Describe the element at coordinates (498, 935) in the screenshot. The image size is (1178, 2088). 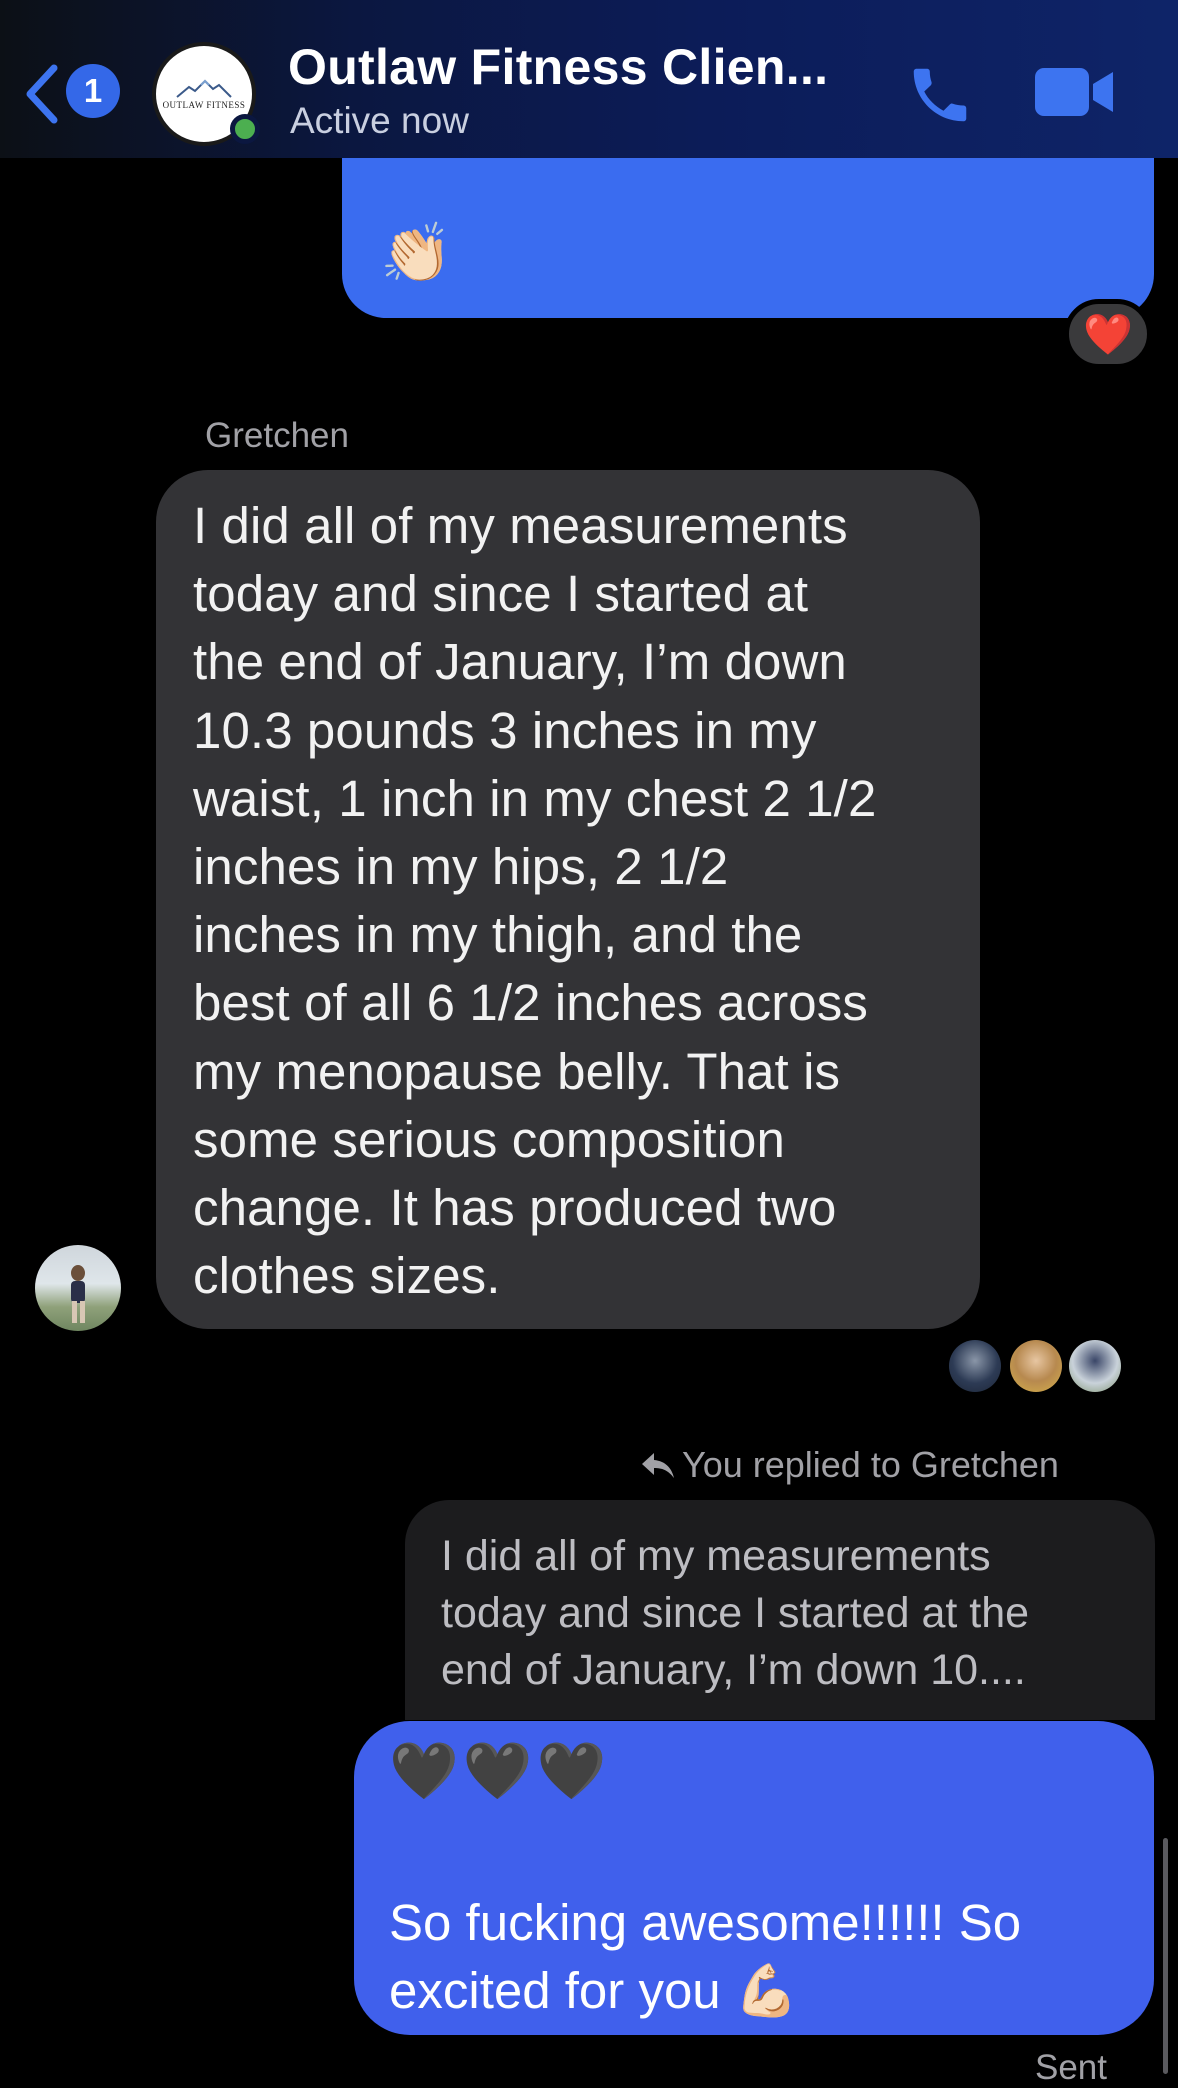
I see `message-line: inches in my thigh, and the` at that location.